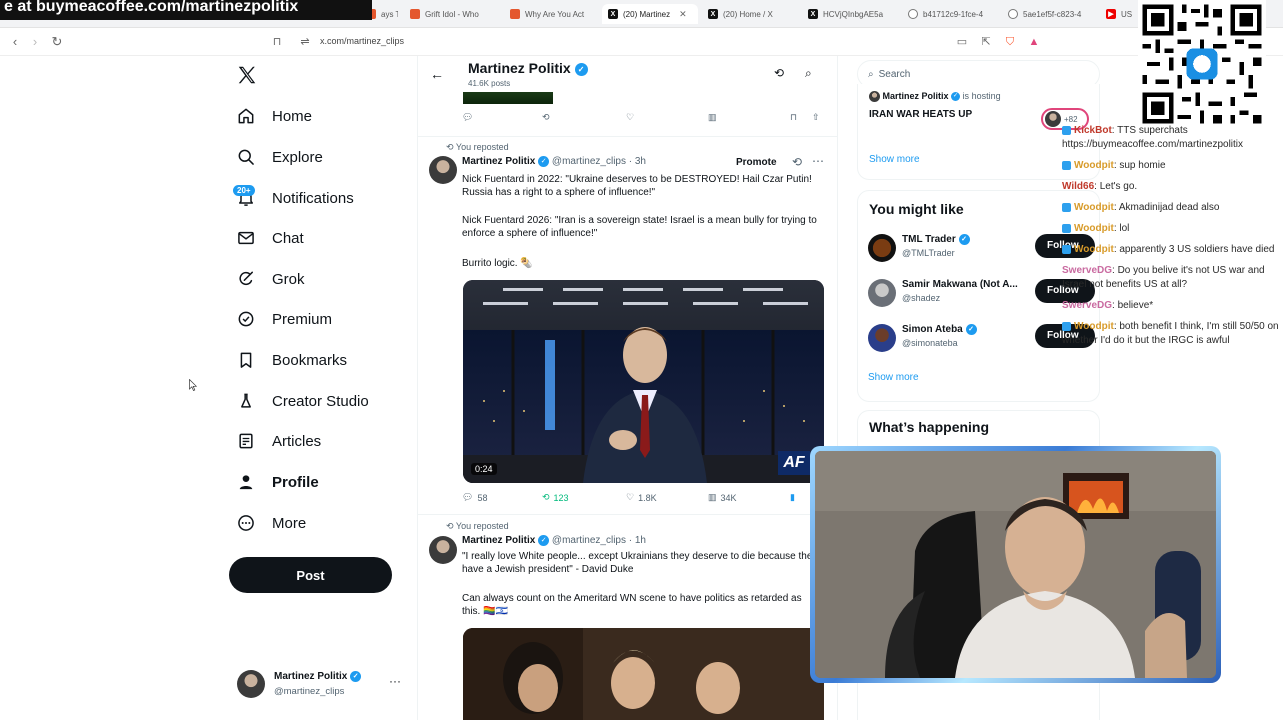  I want to click on nav-more: More, so click(271, 523).